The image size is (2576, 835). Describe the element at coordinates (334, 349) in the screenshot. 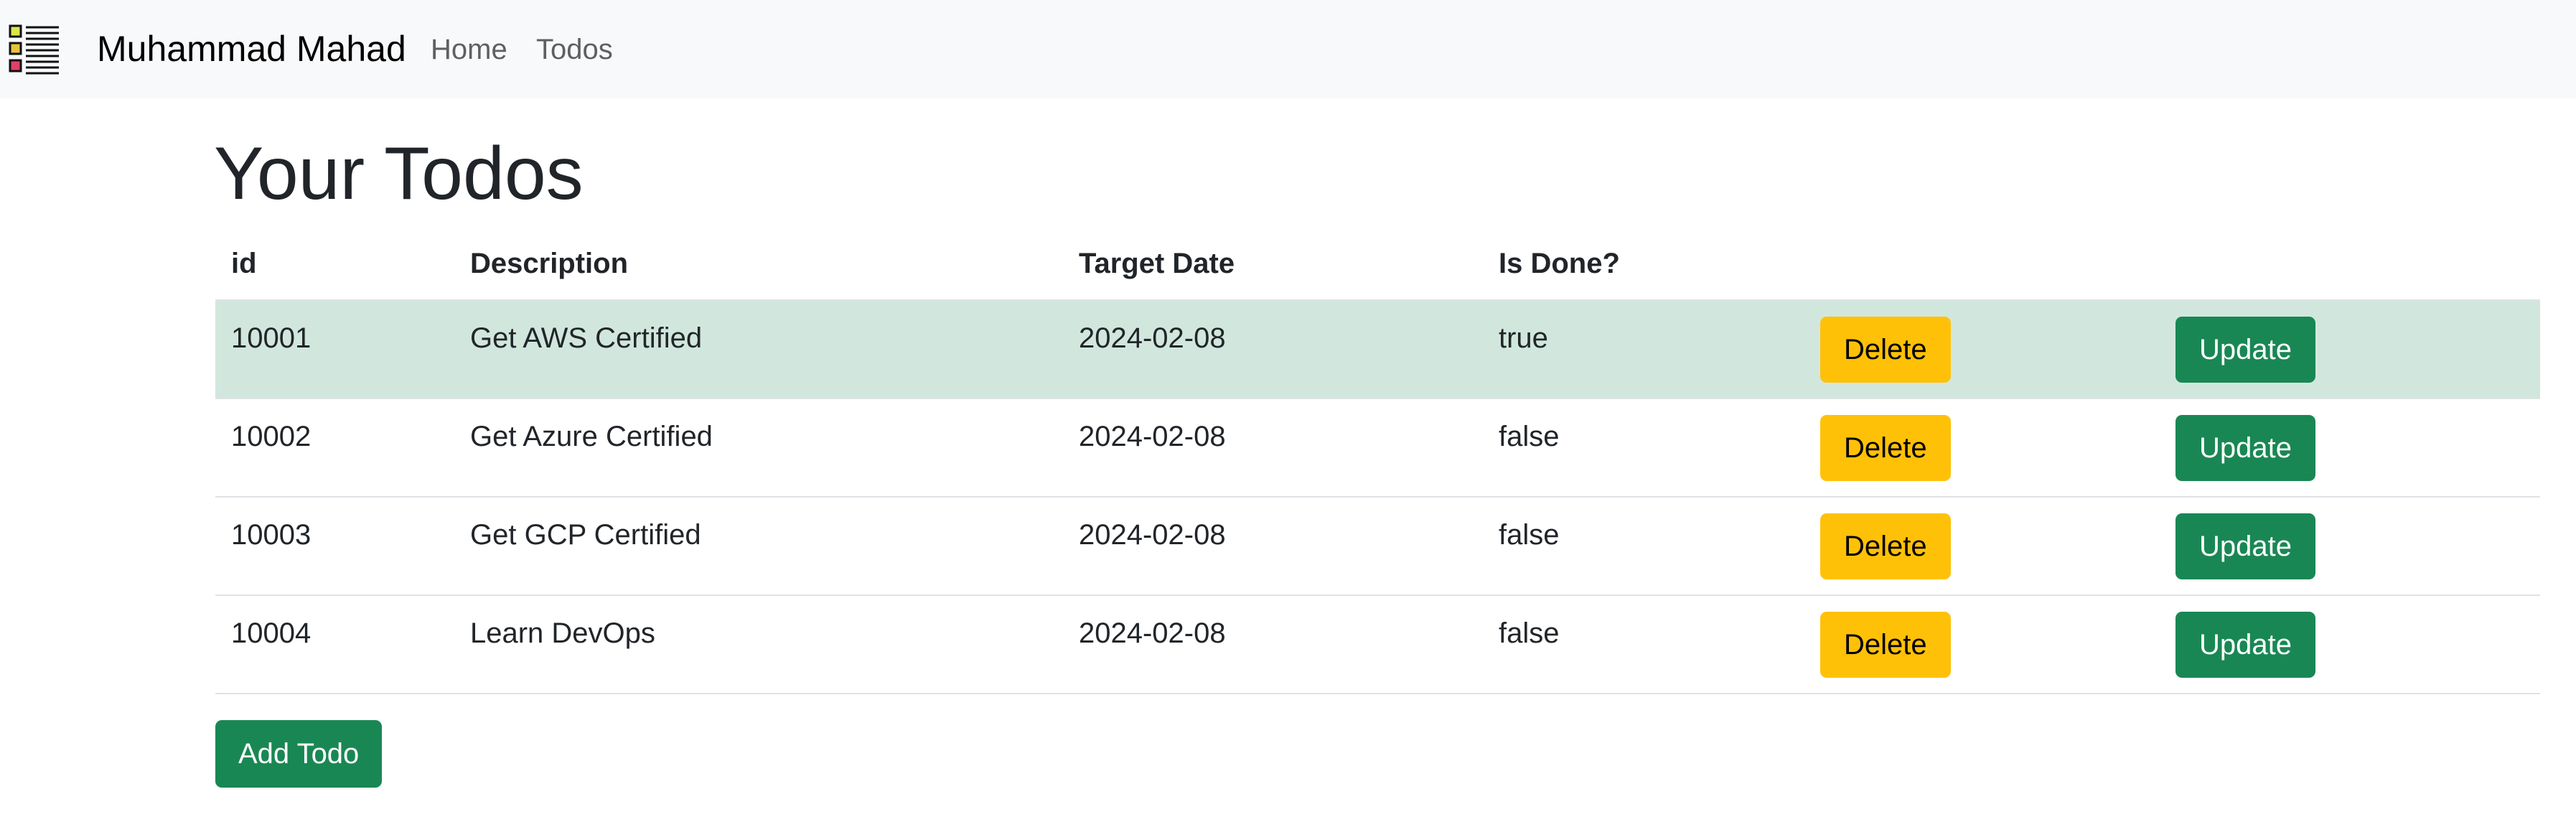

I see `todo-id: 10001` at that location.